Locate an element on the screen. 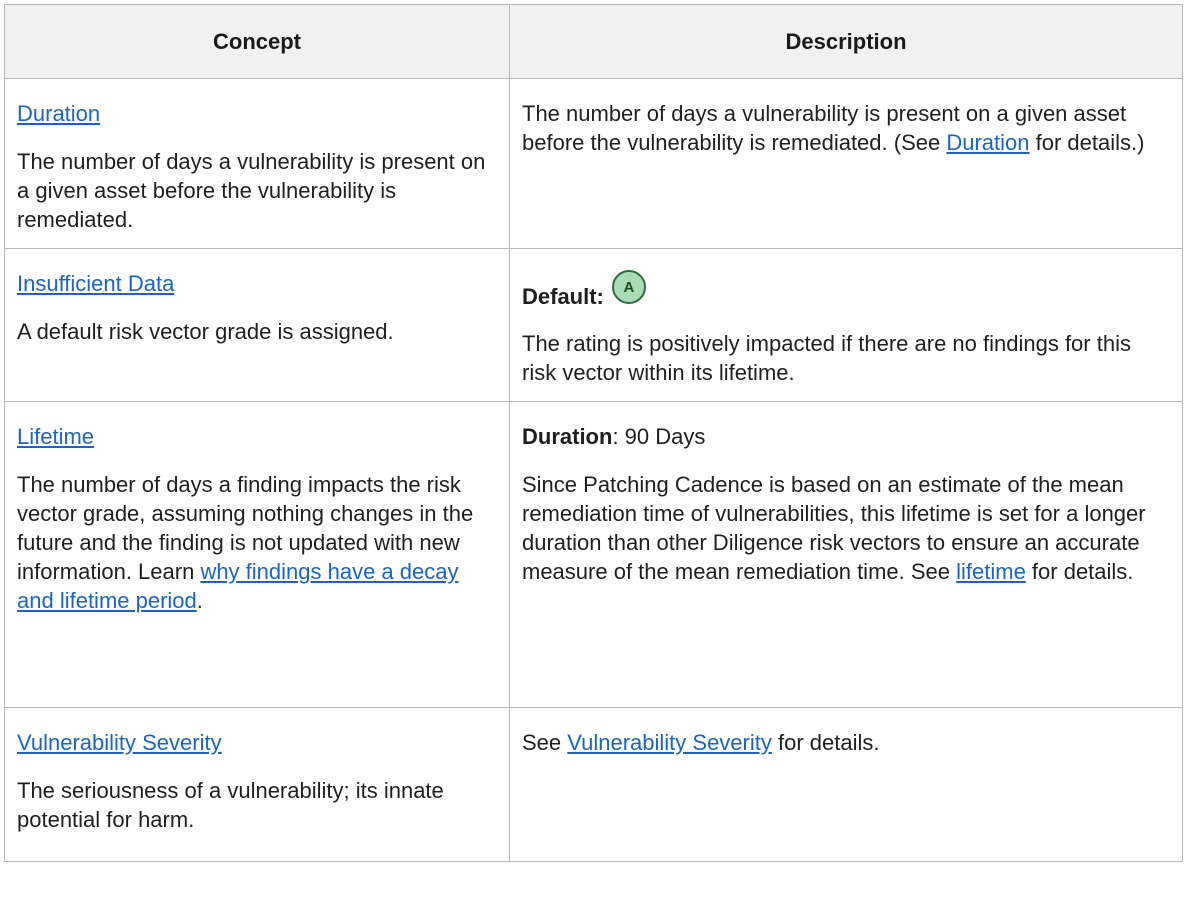 The width and height of the screenshot is (1187, 913). description-text-vuln-before: See is located at coordinates (545, 742).